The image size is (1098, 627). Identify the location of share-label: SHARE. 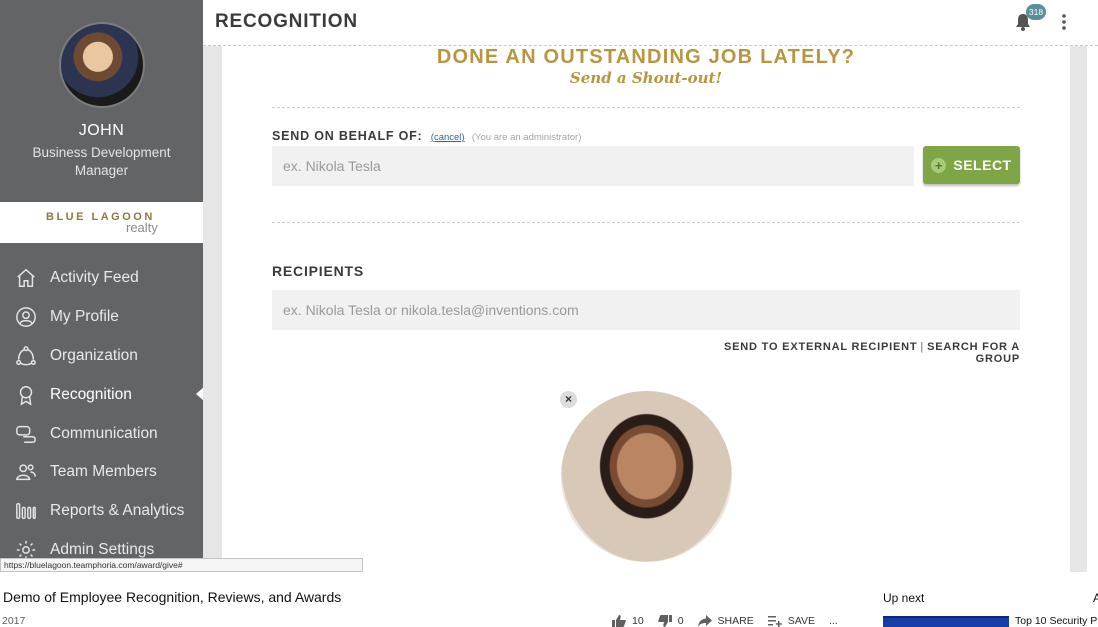
(735, 621).